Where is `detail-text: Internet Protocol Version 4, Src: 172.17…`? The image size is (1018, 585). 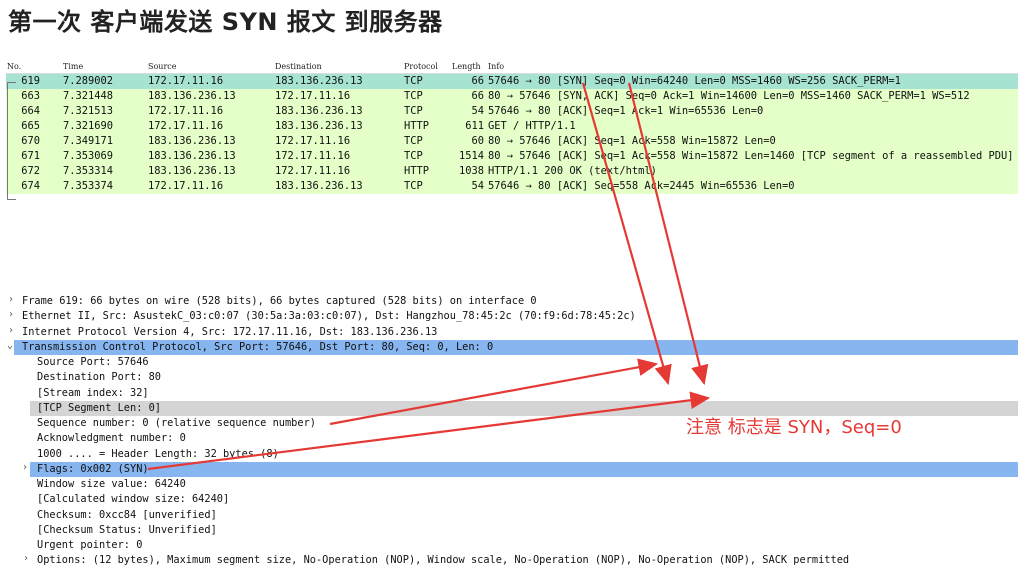 detail-text: Internet Protocol Version 4, Src: 172.17… is located at coordinates (230, 331).